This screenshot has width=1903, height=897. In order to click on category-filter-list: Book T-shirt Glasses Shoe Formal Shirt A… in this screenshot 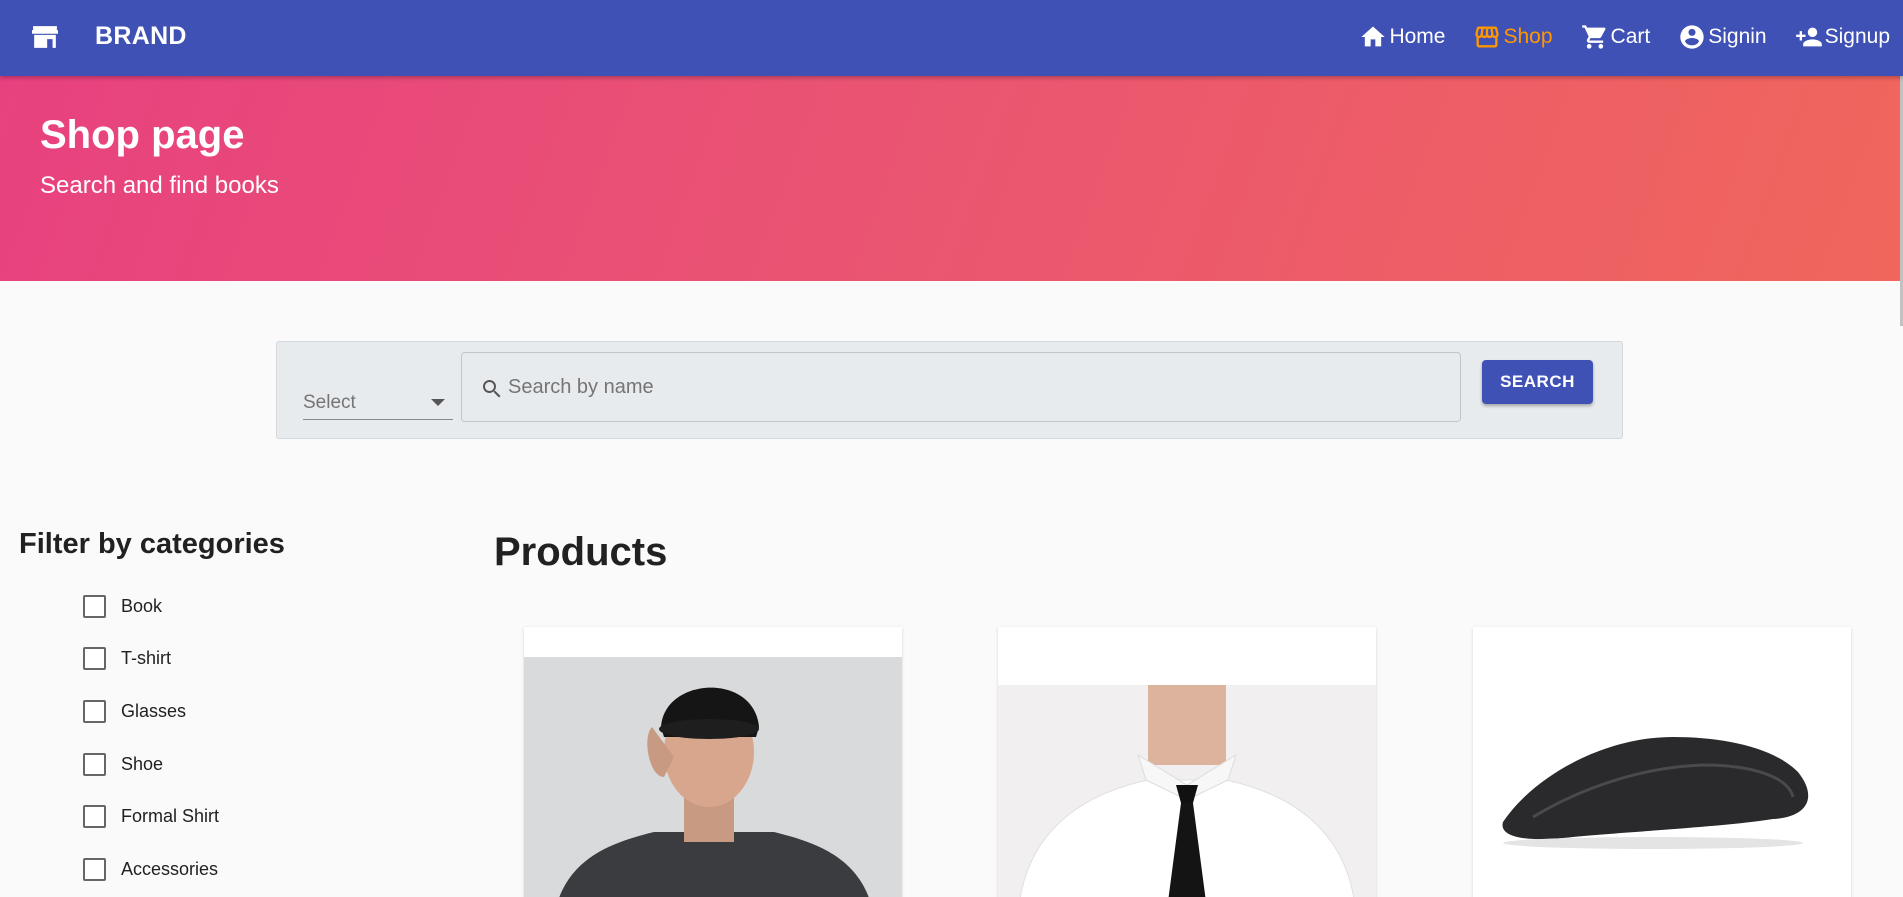, I will do `click(151, 738)`.